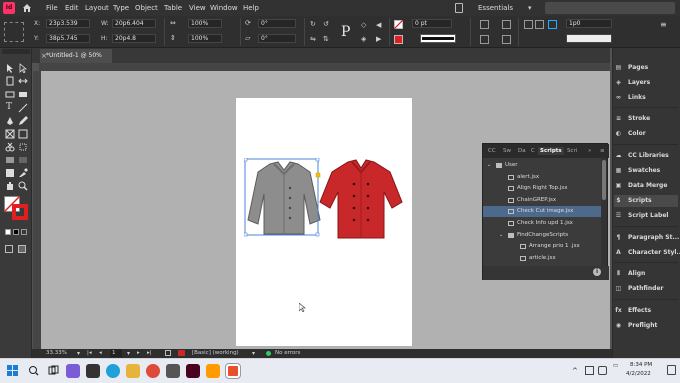 This screenshot has width=680, height=383. What do you see at coordinates (363, 39) in the screenshot?
I see `select-container-icon: ◈` at bounding box center [363, 39].